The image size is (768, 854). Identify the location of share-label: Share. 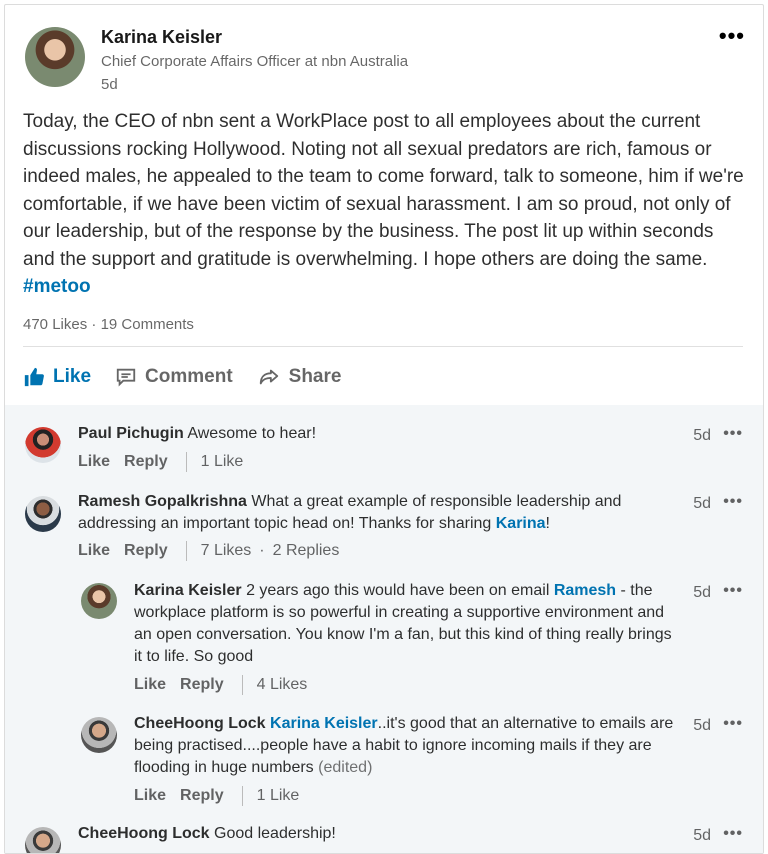
(315, 376).